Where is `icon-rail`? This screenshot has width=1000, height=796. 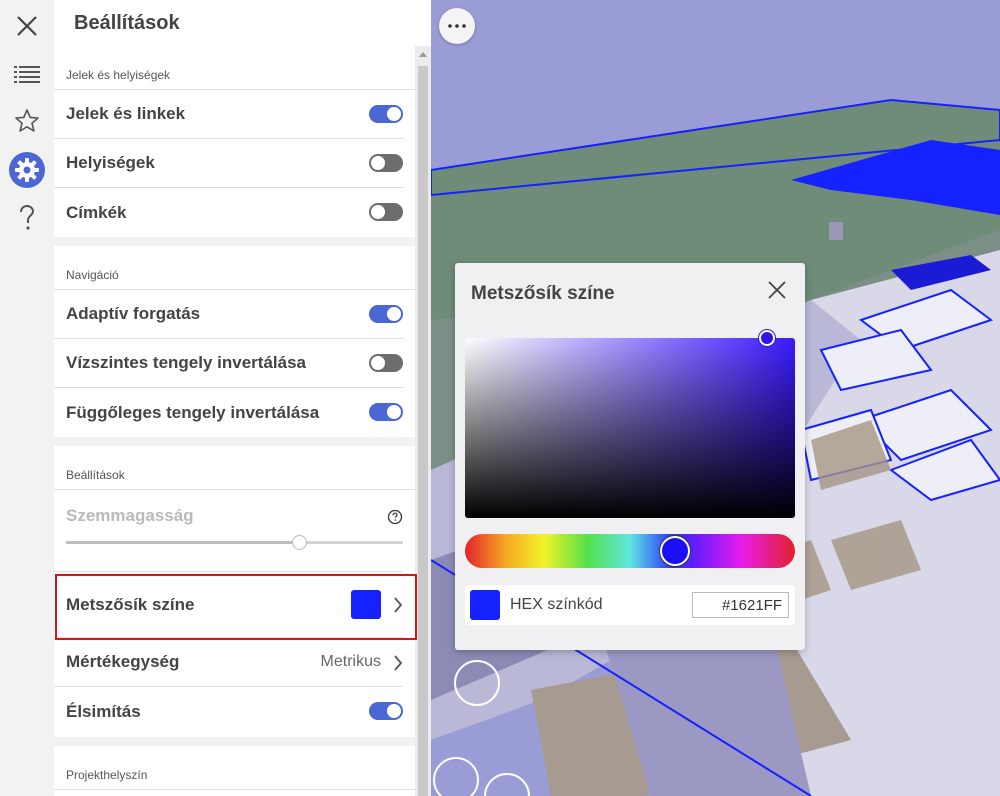 icon-rail is located at coordinates (27, 398).